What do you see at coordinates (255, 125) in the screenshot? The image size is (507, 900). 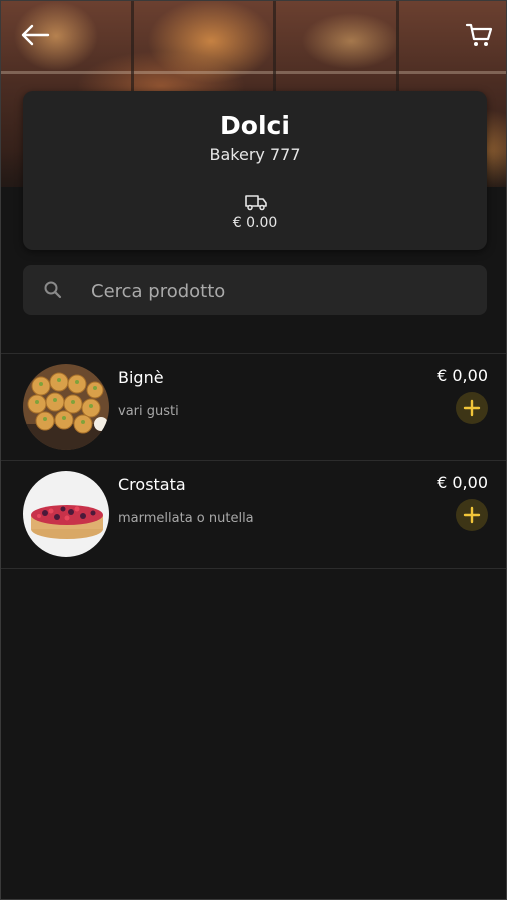 I see `store-title: Dolci` at bounding box center [255, 125].